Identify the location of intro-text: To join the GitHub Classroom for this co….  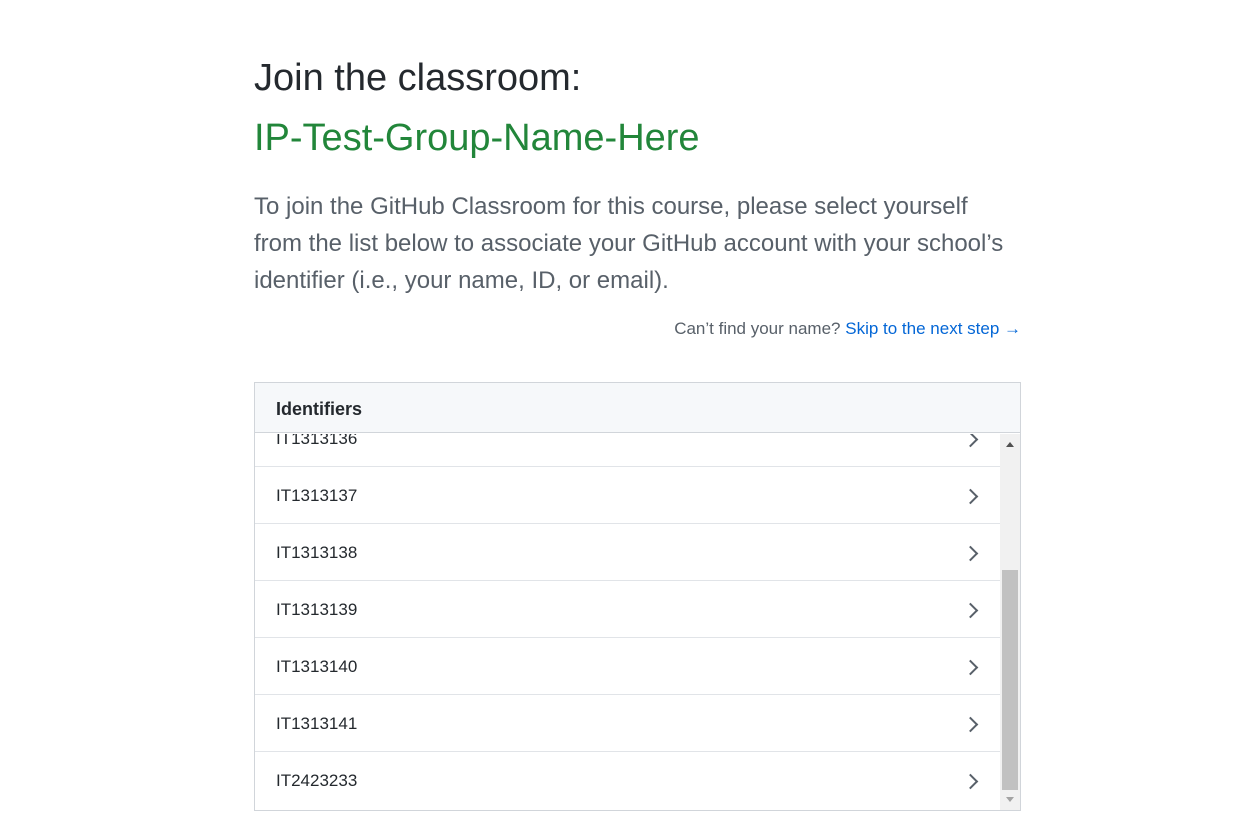
(629, 243).